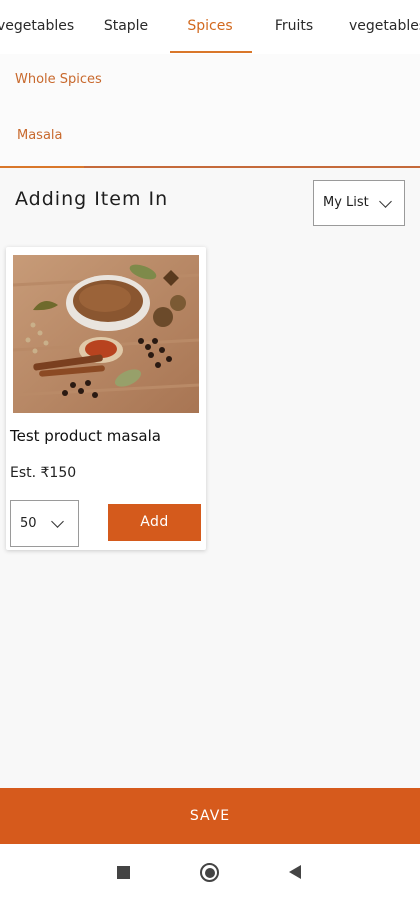  I want to click on tab-spices: Spices, so click(210, 26).